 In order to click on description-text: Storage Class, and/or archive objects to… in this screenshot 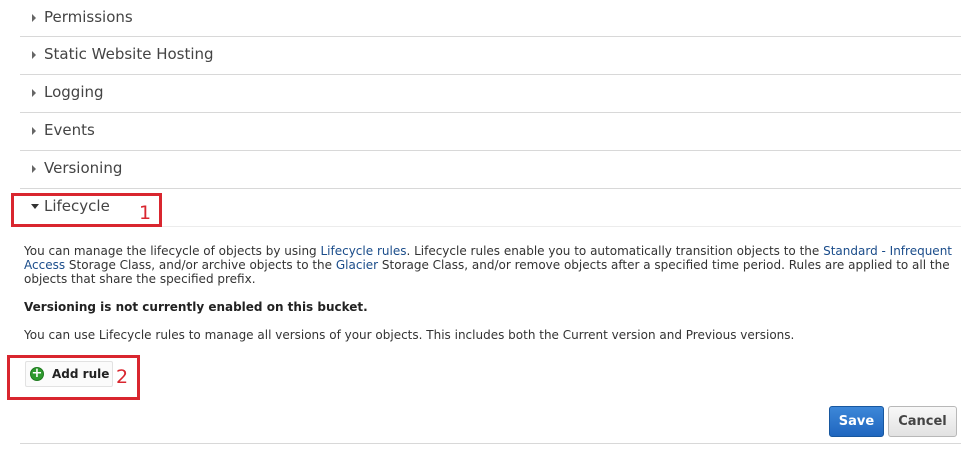, I will do `click(200, 265)`.